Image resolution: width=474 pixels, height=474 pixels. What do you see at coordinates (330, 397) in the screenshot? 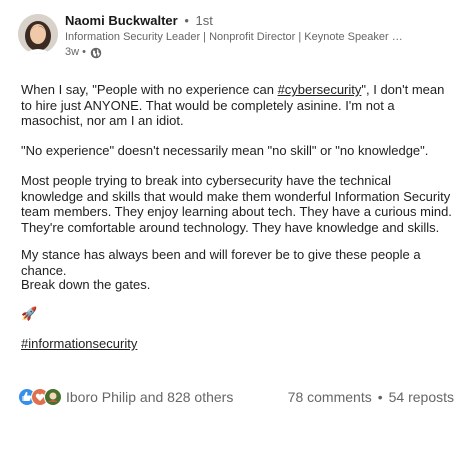
I see `comments-count: 78 comments` at bounding box center [330, 397].